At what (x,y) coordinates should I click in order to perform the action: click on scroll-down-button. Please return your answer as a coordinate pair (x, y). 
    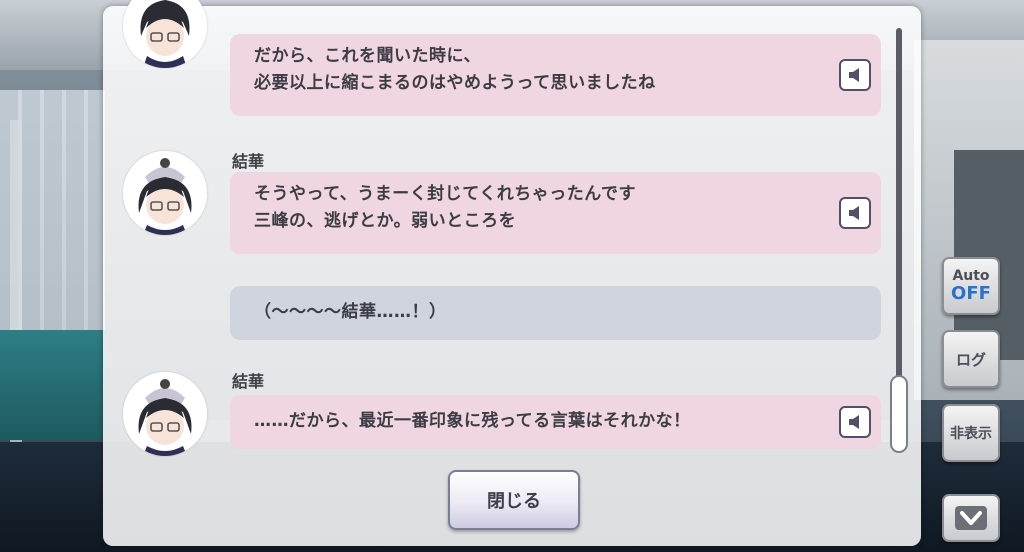
    Looking at the image, I should click on (971, 518).